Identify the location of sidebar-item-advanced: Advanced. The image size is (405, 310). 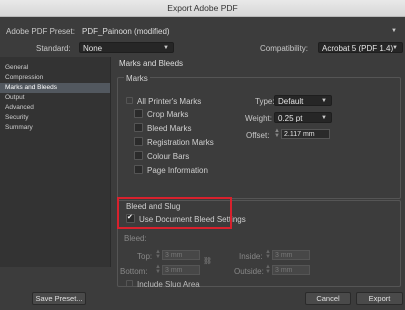
(55, 108).